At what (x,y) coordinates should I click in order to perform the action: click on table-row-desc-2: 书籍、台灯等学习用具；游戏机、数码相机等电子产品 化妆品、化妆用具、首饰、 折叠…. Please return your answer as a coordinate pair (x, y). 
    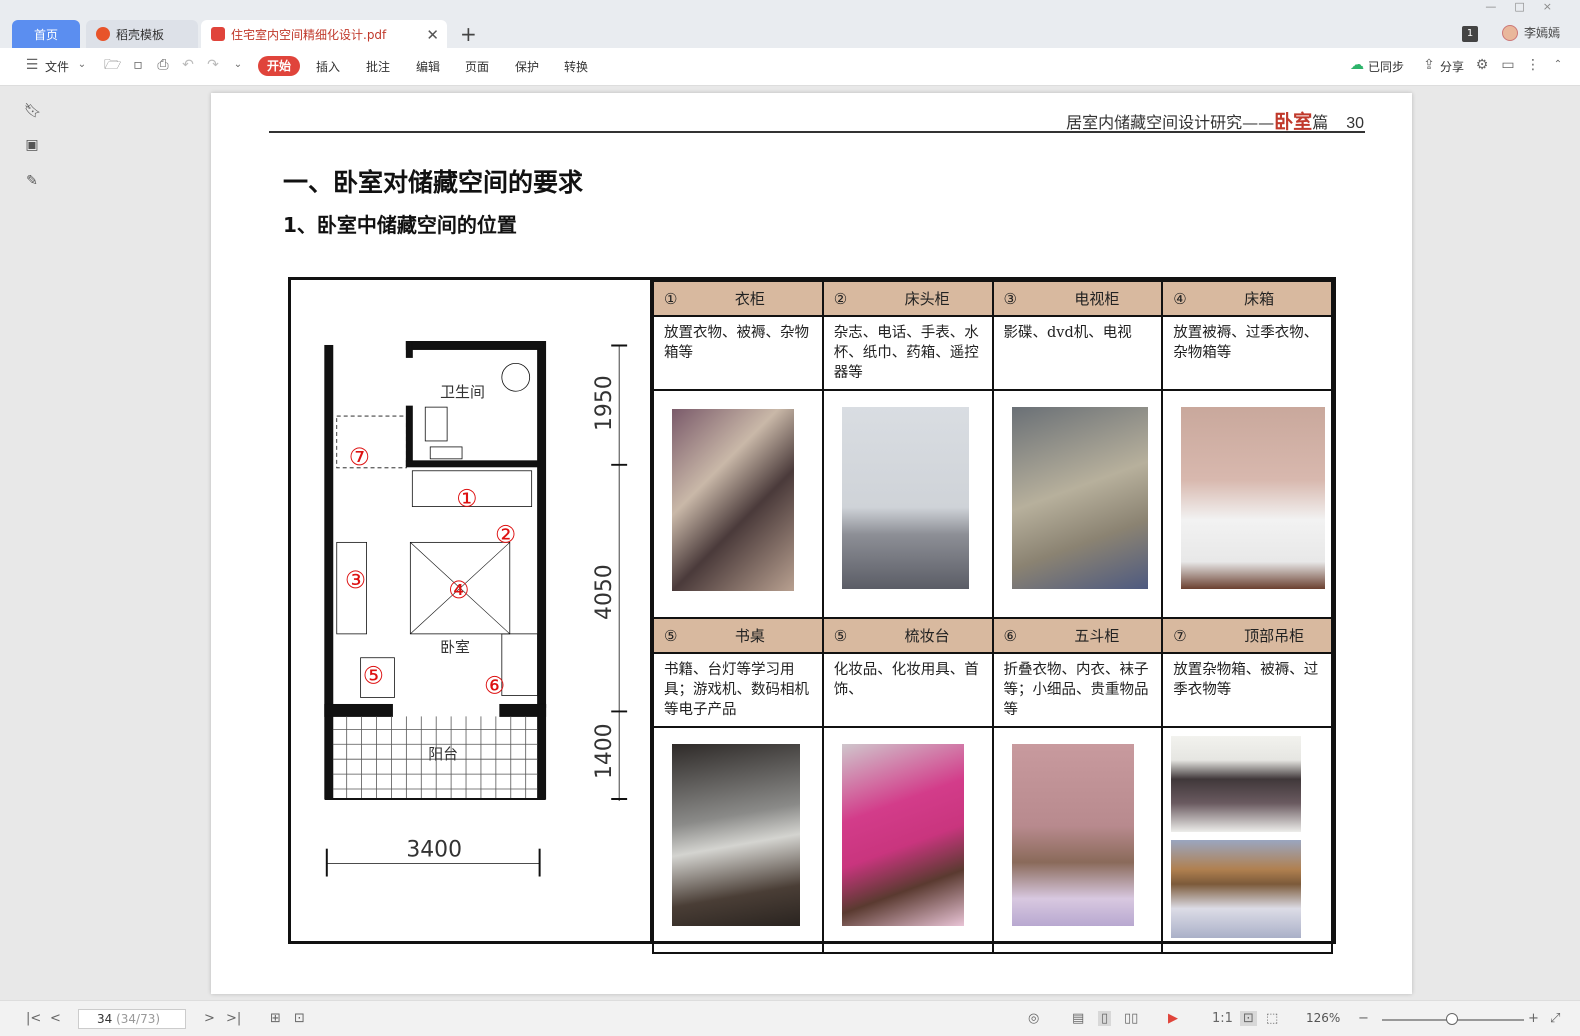
    Looking at the image, I should click on (992, 690).